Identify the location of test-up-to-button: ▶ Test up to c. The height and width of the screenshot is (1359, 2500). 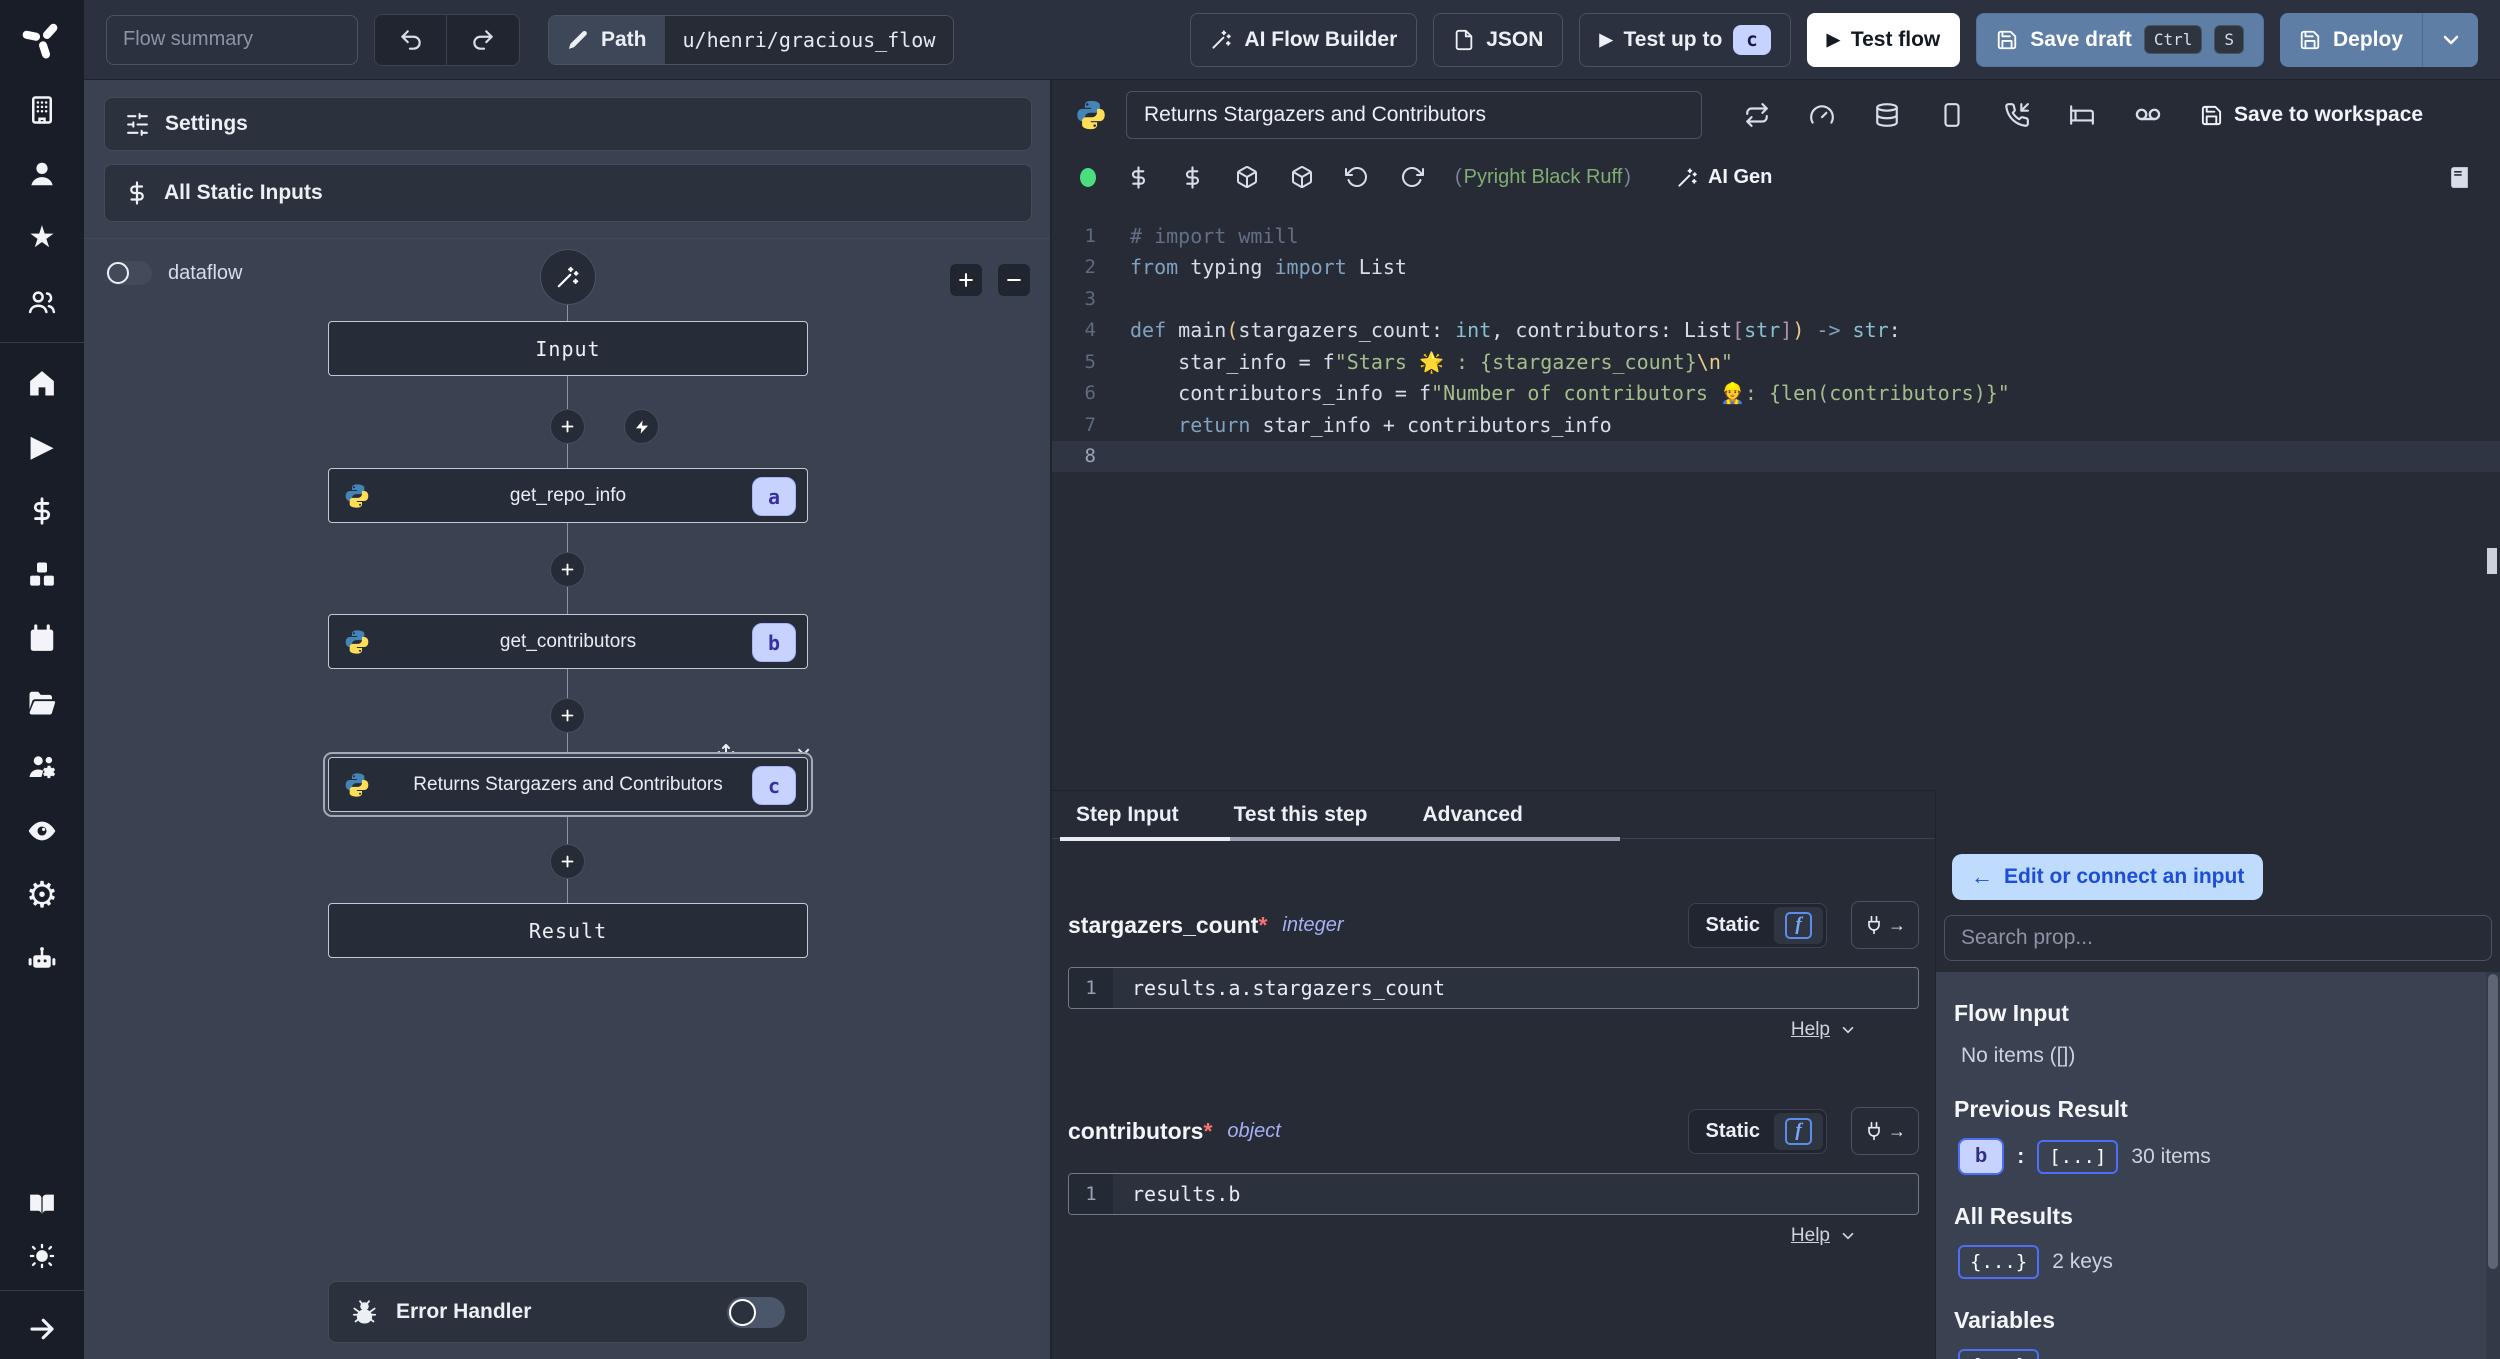
(1685, 39).